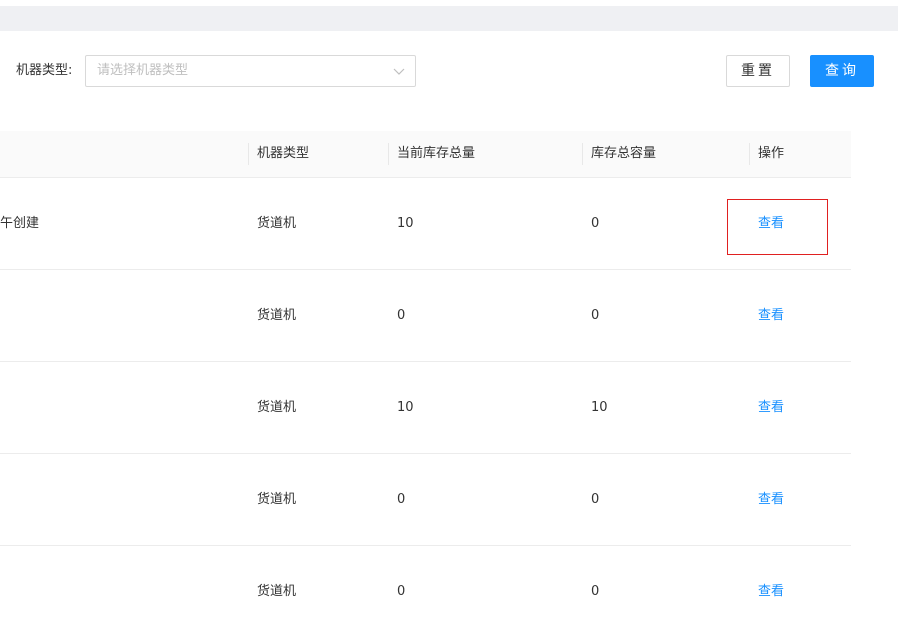  What do you see at coordinates (250, 71) in the screenshot?
I see `machine-type-select: 请选择机器类型` at bounding box center [250, 71].